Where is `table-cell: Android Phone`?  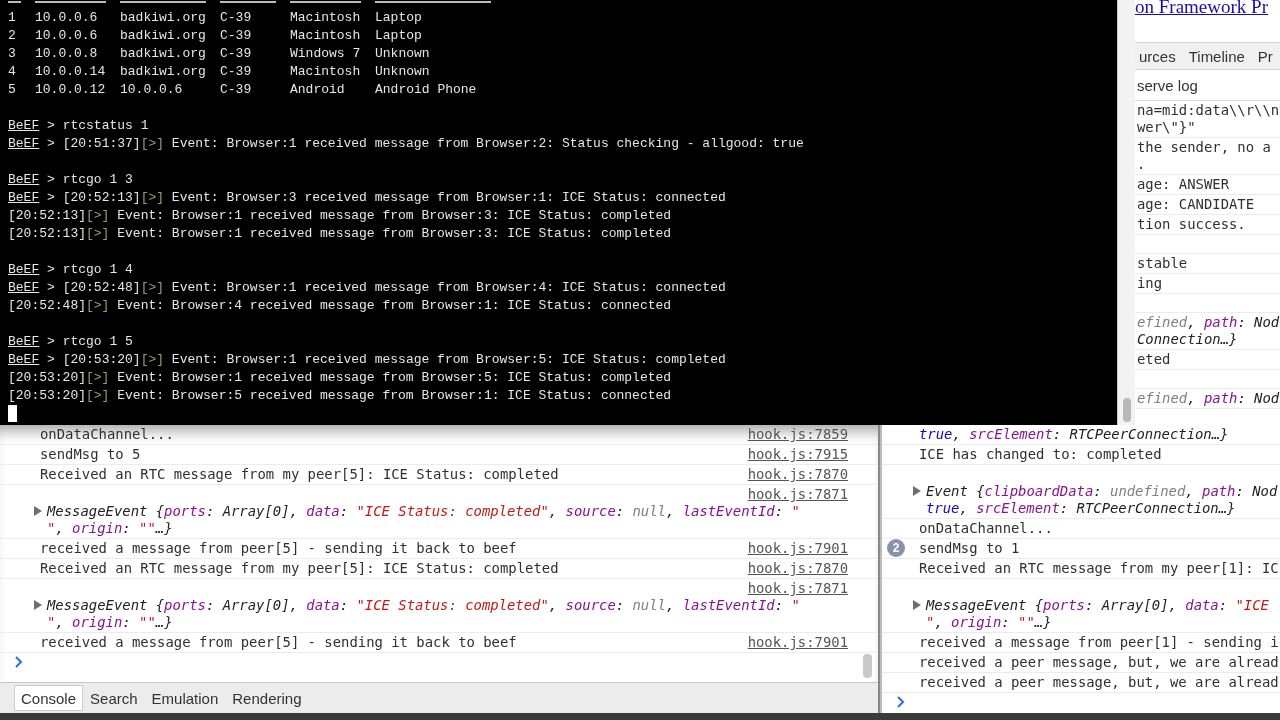 table-cell: Android Phone is located at coordinates (426, 90).